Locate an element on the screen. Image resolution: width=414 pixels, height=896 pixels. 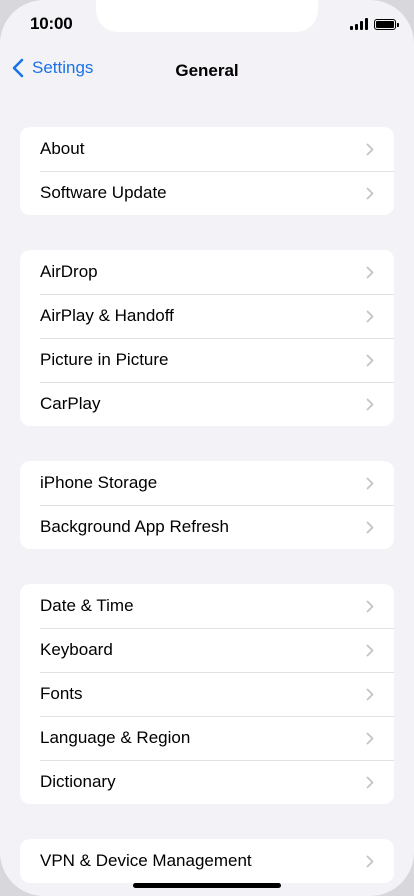
navigation-bar: Settings General is located at coordinates (207, 70).